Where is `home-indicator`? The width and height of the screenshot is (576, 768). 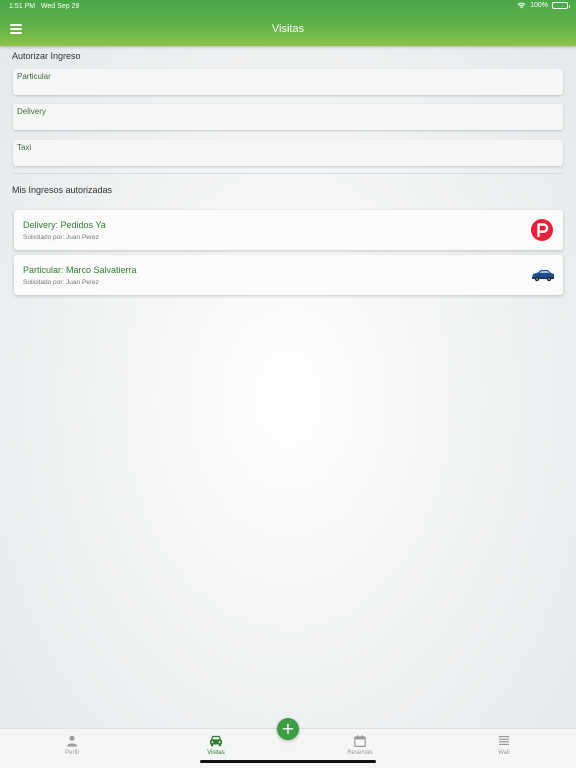
home-indicator is located at coordinates (288, 761).